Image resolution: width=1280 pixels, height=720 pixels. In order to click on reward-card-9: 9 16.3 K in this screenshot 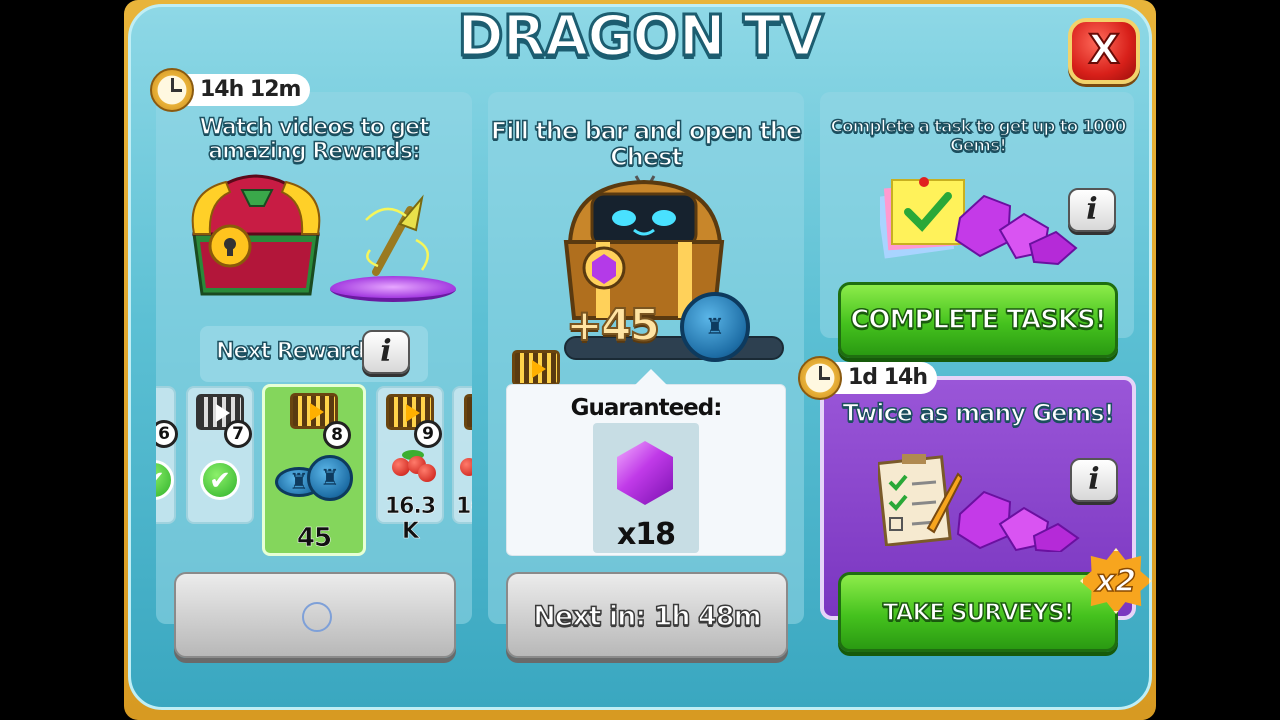, I will do `click(410, 465)`.